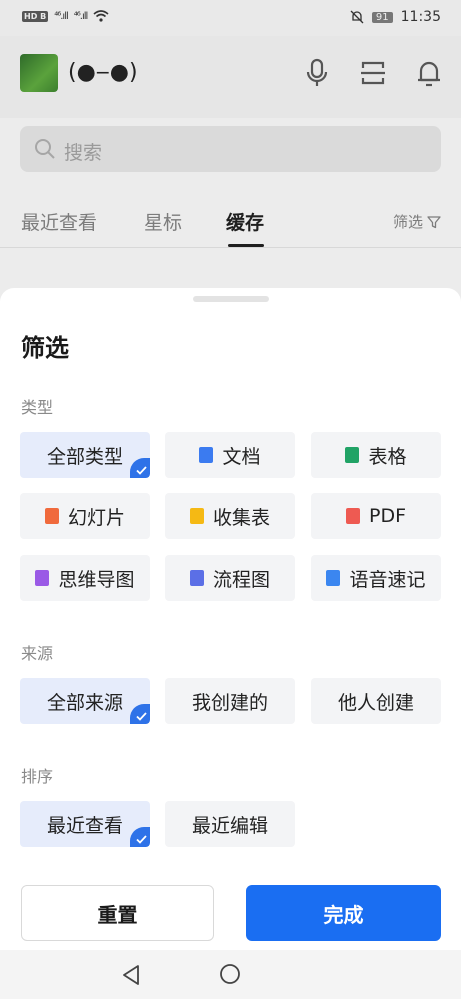  Describe the element at coordinates (45, 348) in the screenshot. I see `sheet-title: 筛选` at that location.